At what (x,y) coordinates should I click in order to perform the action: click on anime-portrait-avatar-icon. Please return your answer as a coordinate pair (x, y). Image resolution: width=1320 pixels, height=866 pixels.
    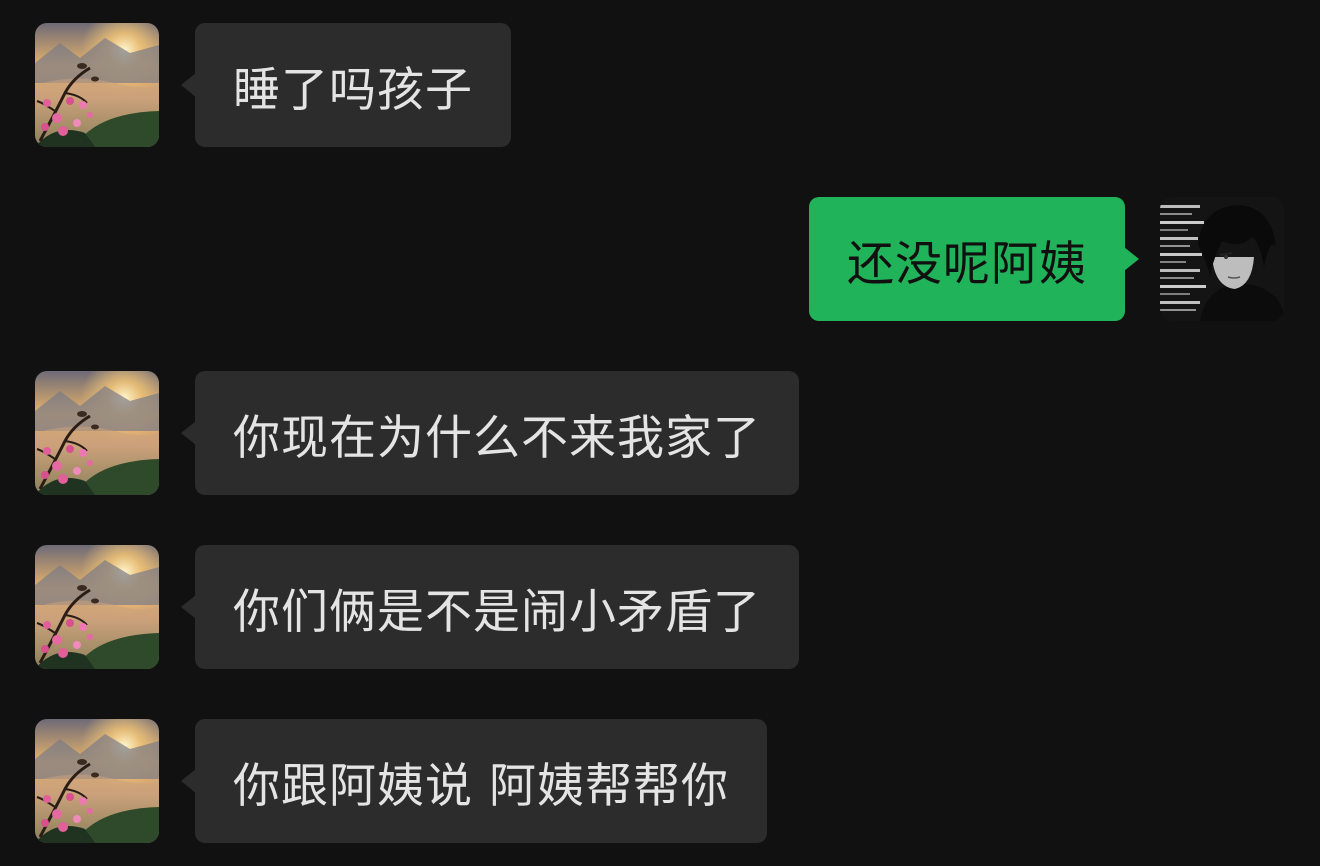
    Looking at the image, I should click on (1222, 259).